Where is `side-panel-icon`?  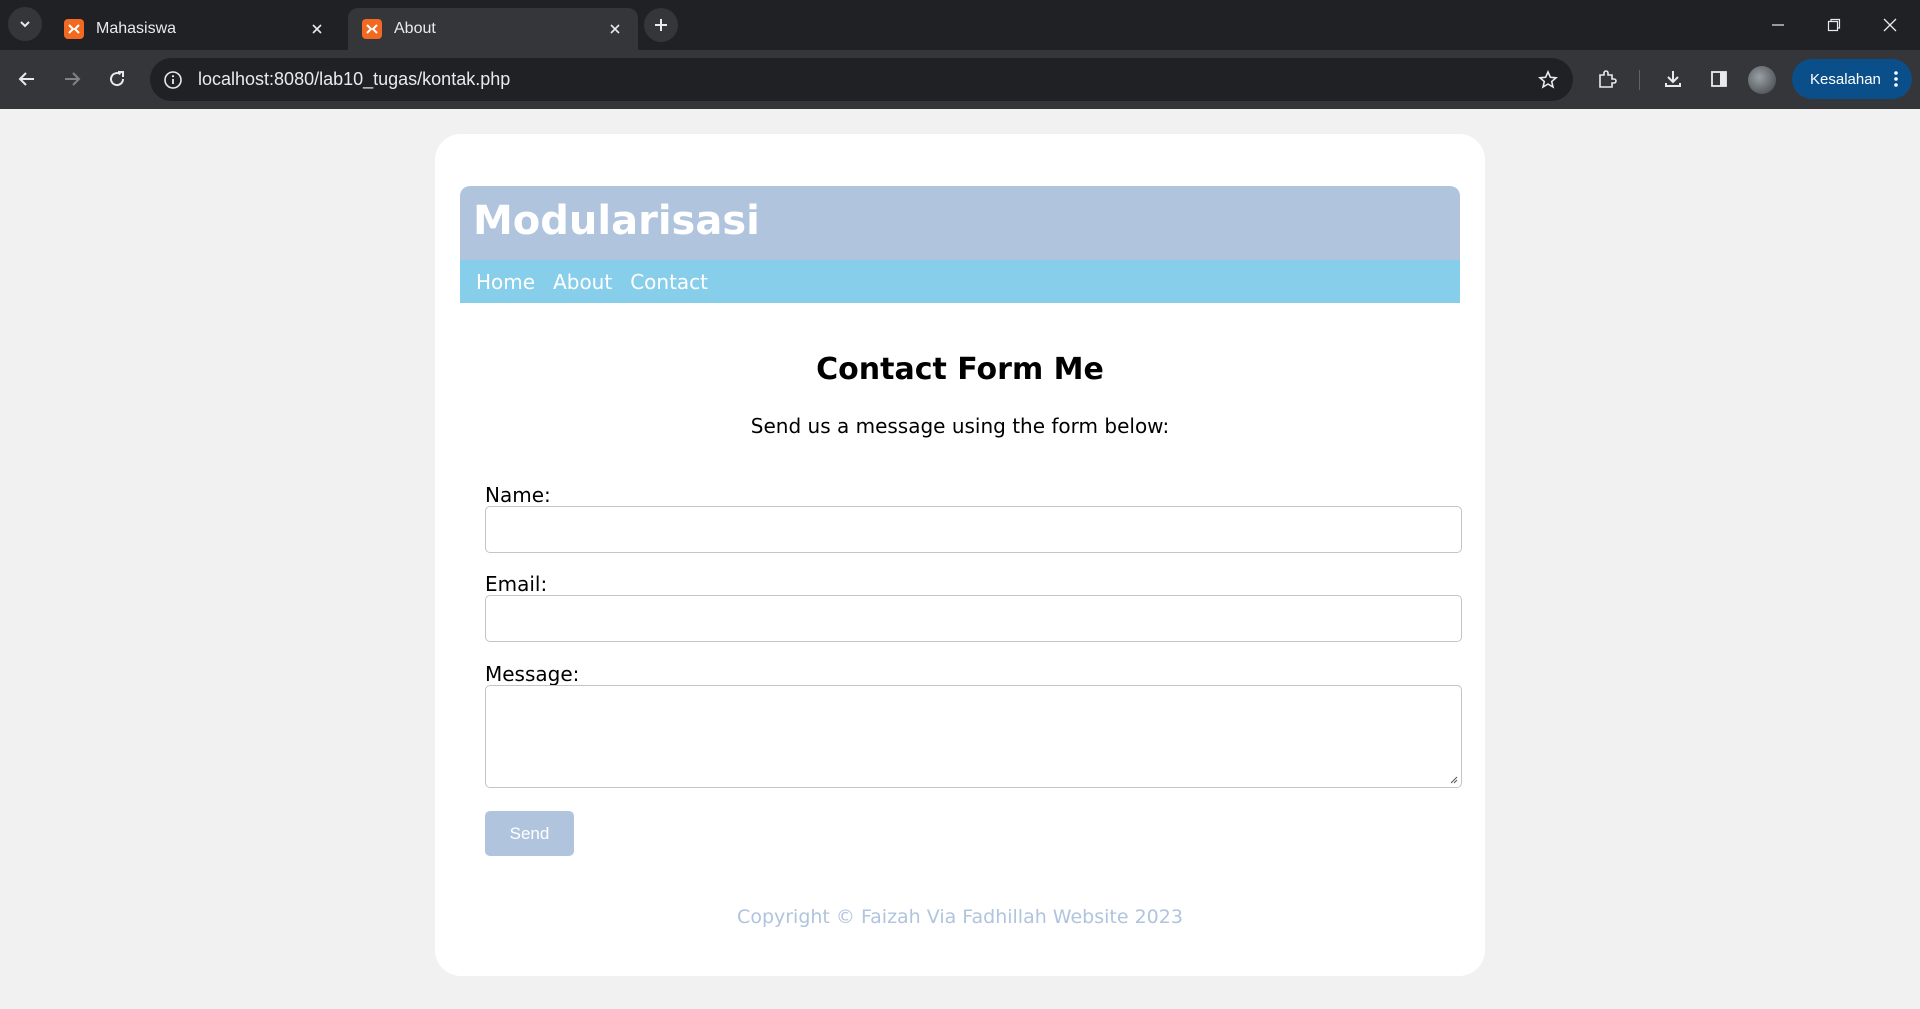 side-panel-icon is located at coordinates (1719, 79).